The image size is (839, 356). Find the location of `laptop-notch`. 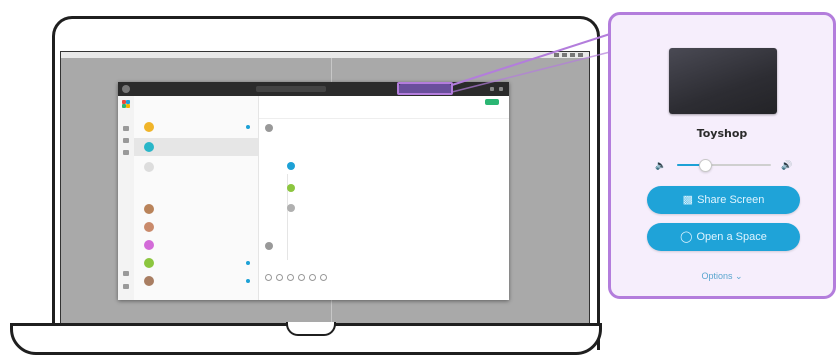

laptop-notch is located at coordinates (311, 329).